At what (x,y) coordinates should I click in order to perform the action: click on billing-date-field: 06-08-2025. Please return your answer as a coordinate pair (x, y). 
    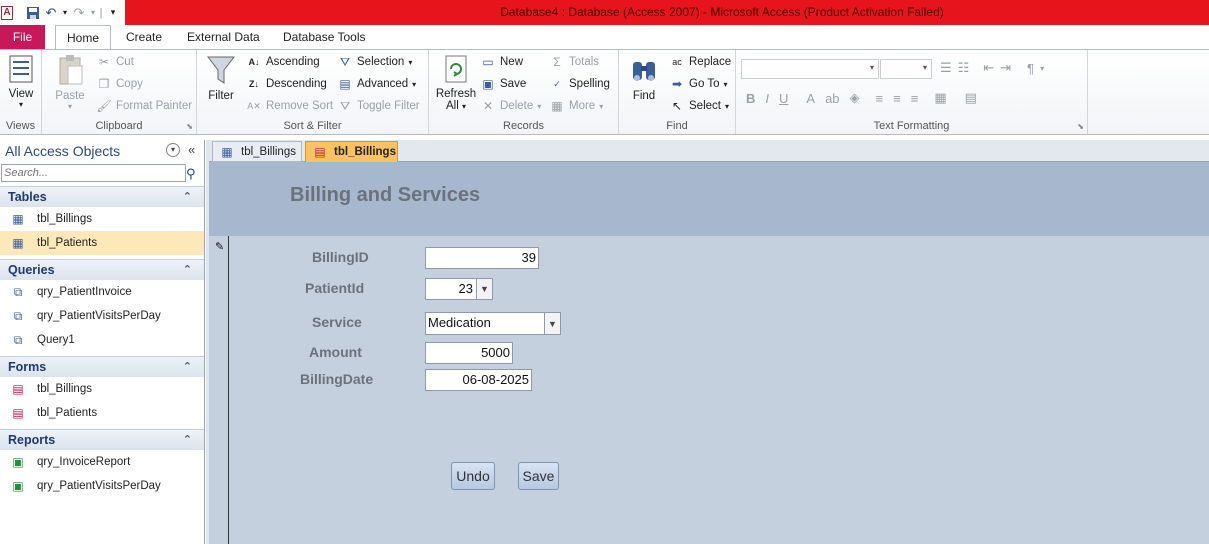
    Looking at the image, I should click on (478, 380).